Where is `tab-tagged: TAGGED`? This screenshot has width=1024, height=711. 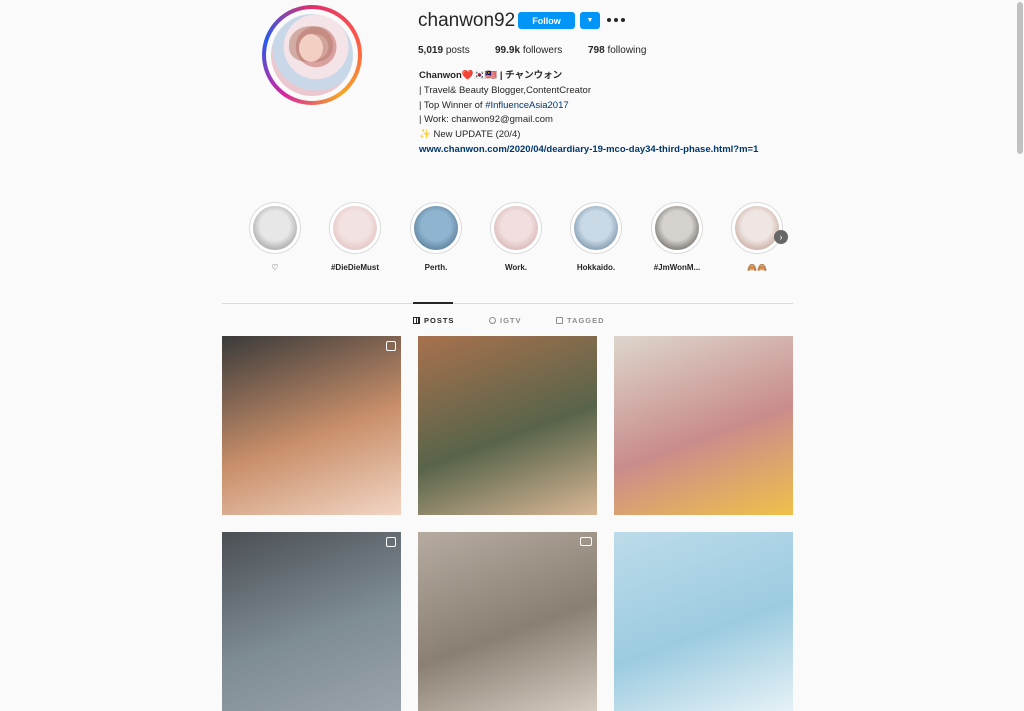
tab-tagged: TAGGED is located at coordinates (580, 320).